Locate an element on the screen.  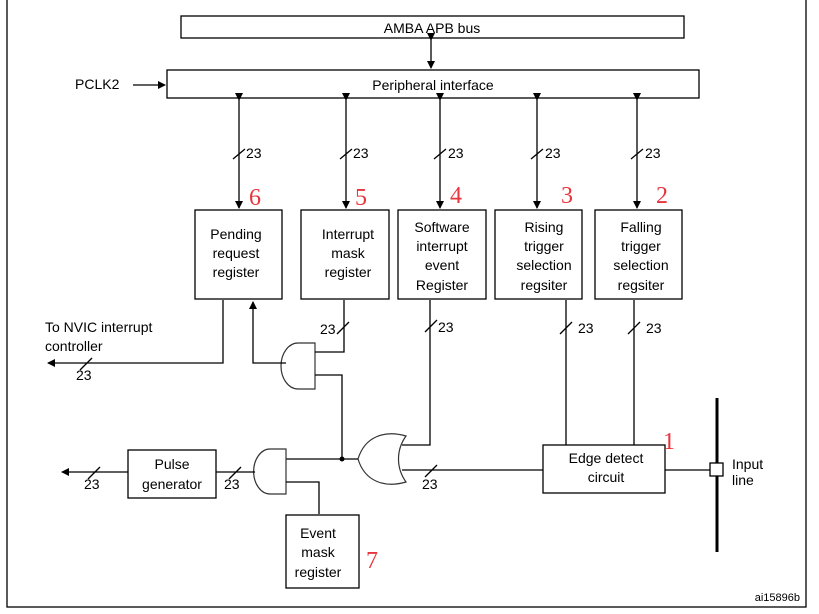
falling-trigger-selection-register: Falling trigger selection regsiter 2 is located at coordinates (638, 241).